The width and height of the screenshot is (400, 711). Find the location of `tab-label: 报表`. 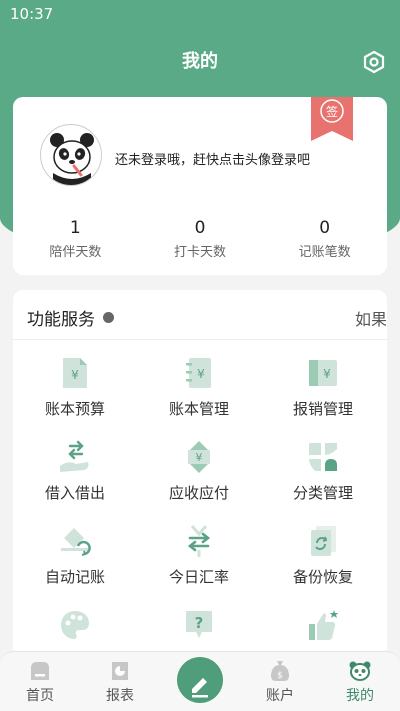

tab-label: 报表 is located at coordinates (120, 696).